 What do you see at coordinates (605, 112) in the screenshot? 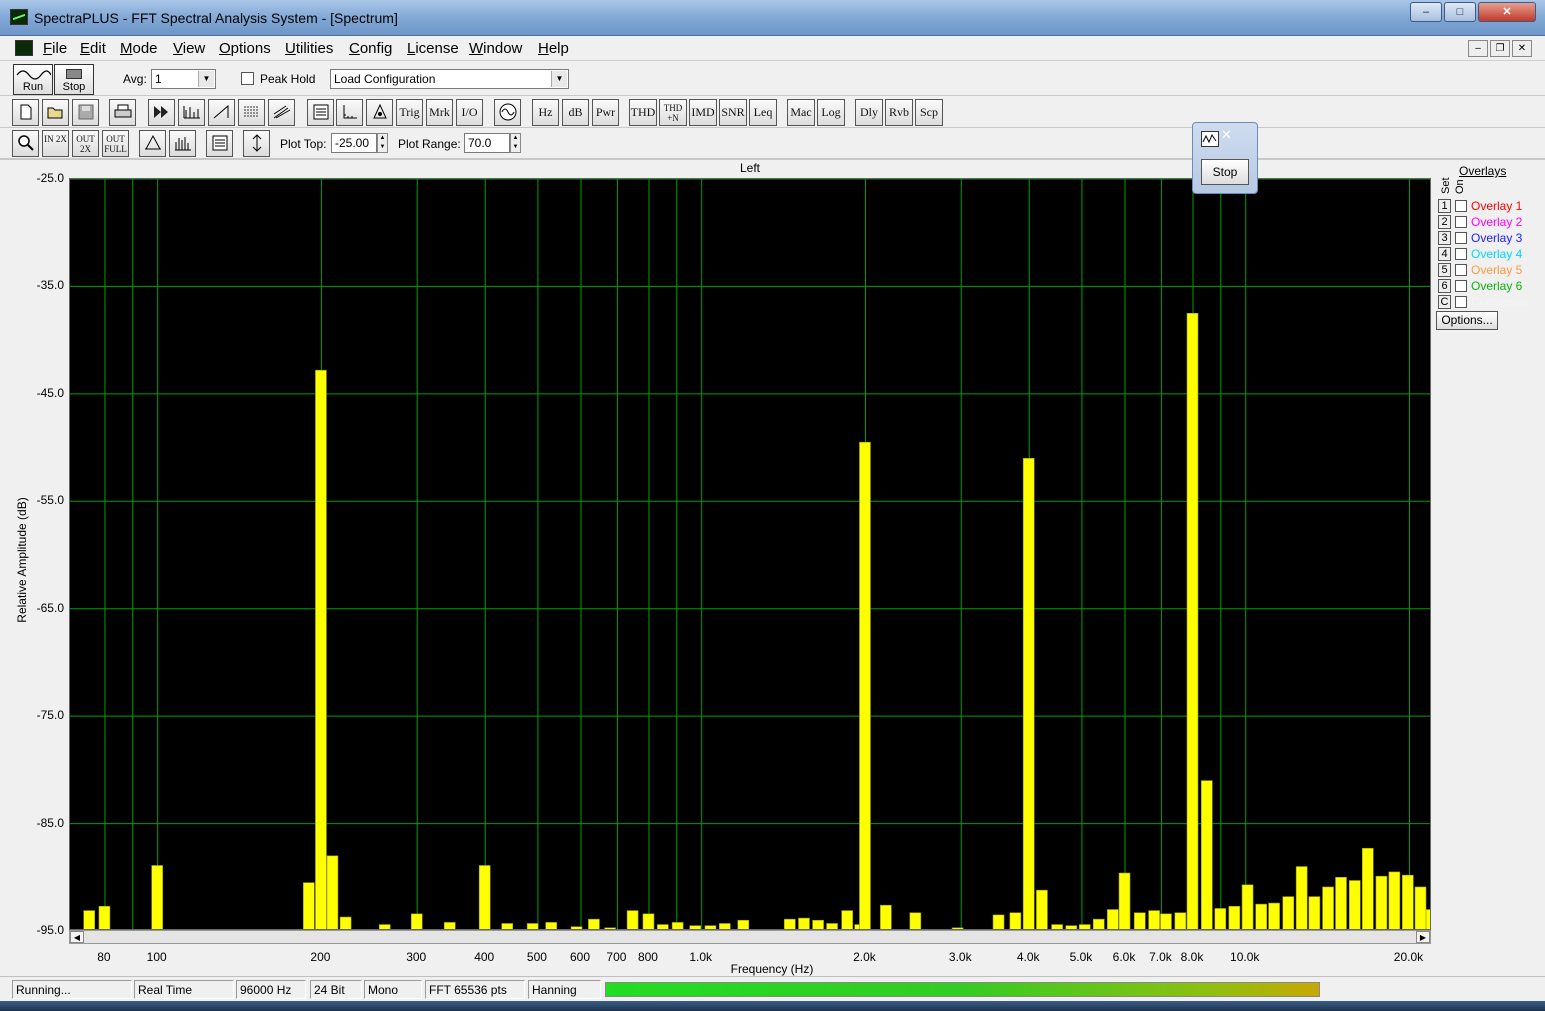
I see `power-button: Pwr` at bounding box center [605, 112].